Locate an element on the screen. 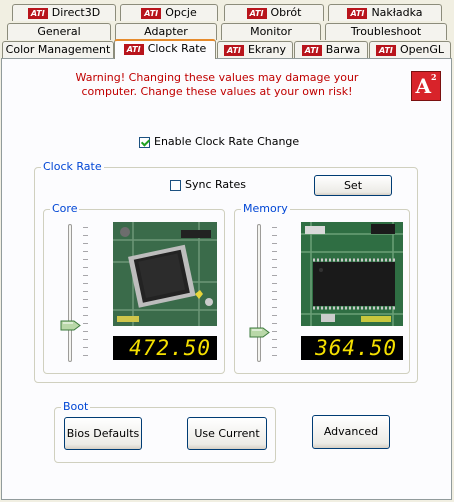 The height and width of the screenshot is (502, 454). tab-monitor: Monitor is located at coordinates (271, 31).